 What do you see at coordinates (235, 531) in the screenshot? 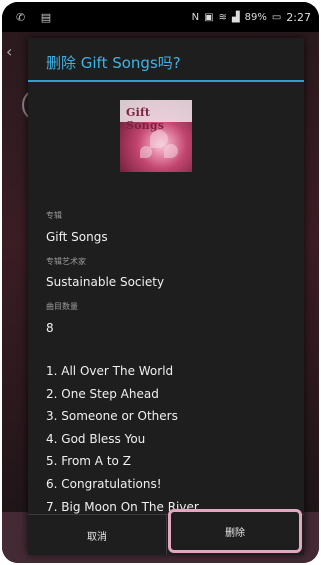
I see `delete-button: 删除` at bounding box center [235, 531].